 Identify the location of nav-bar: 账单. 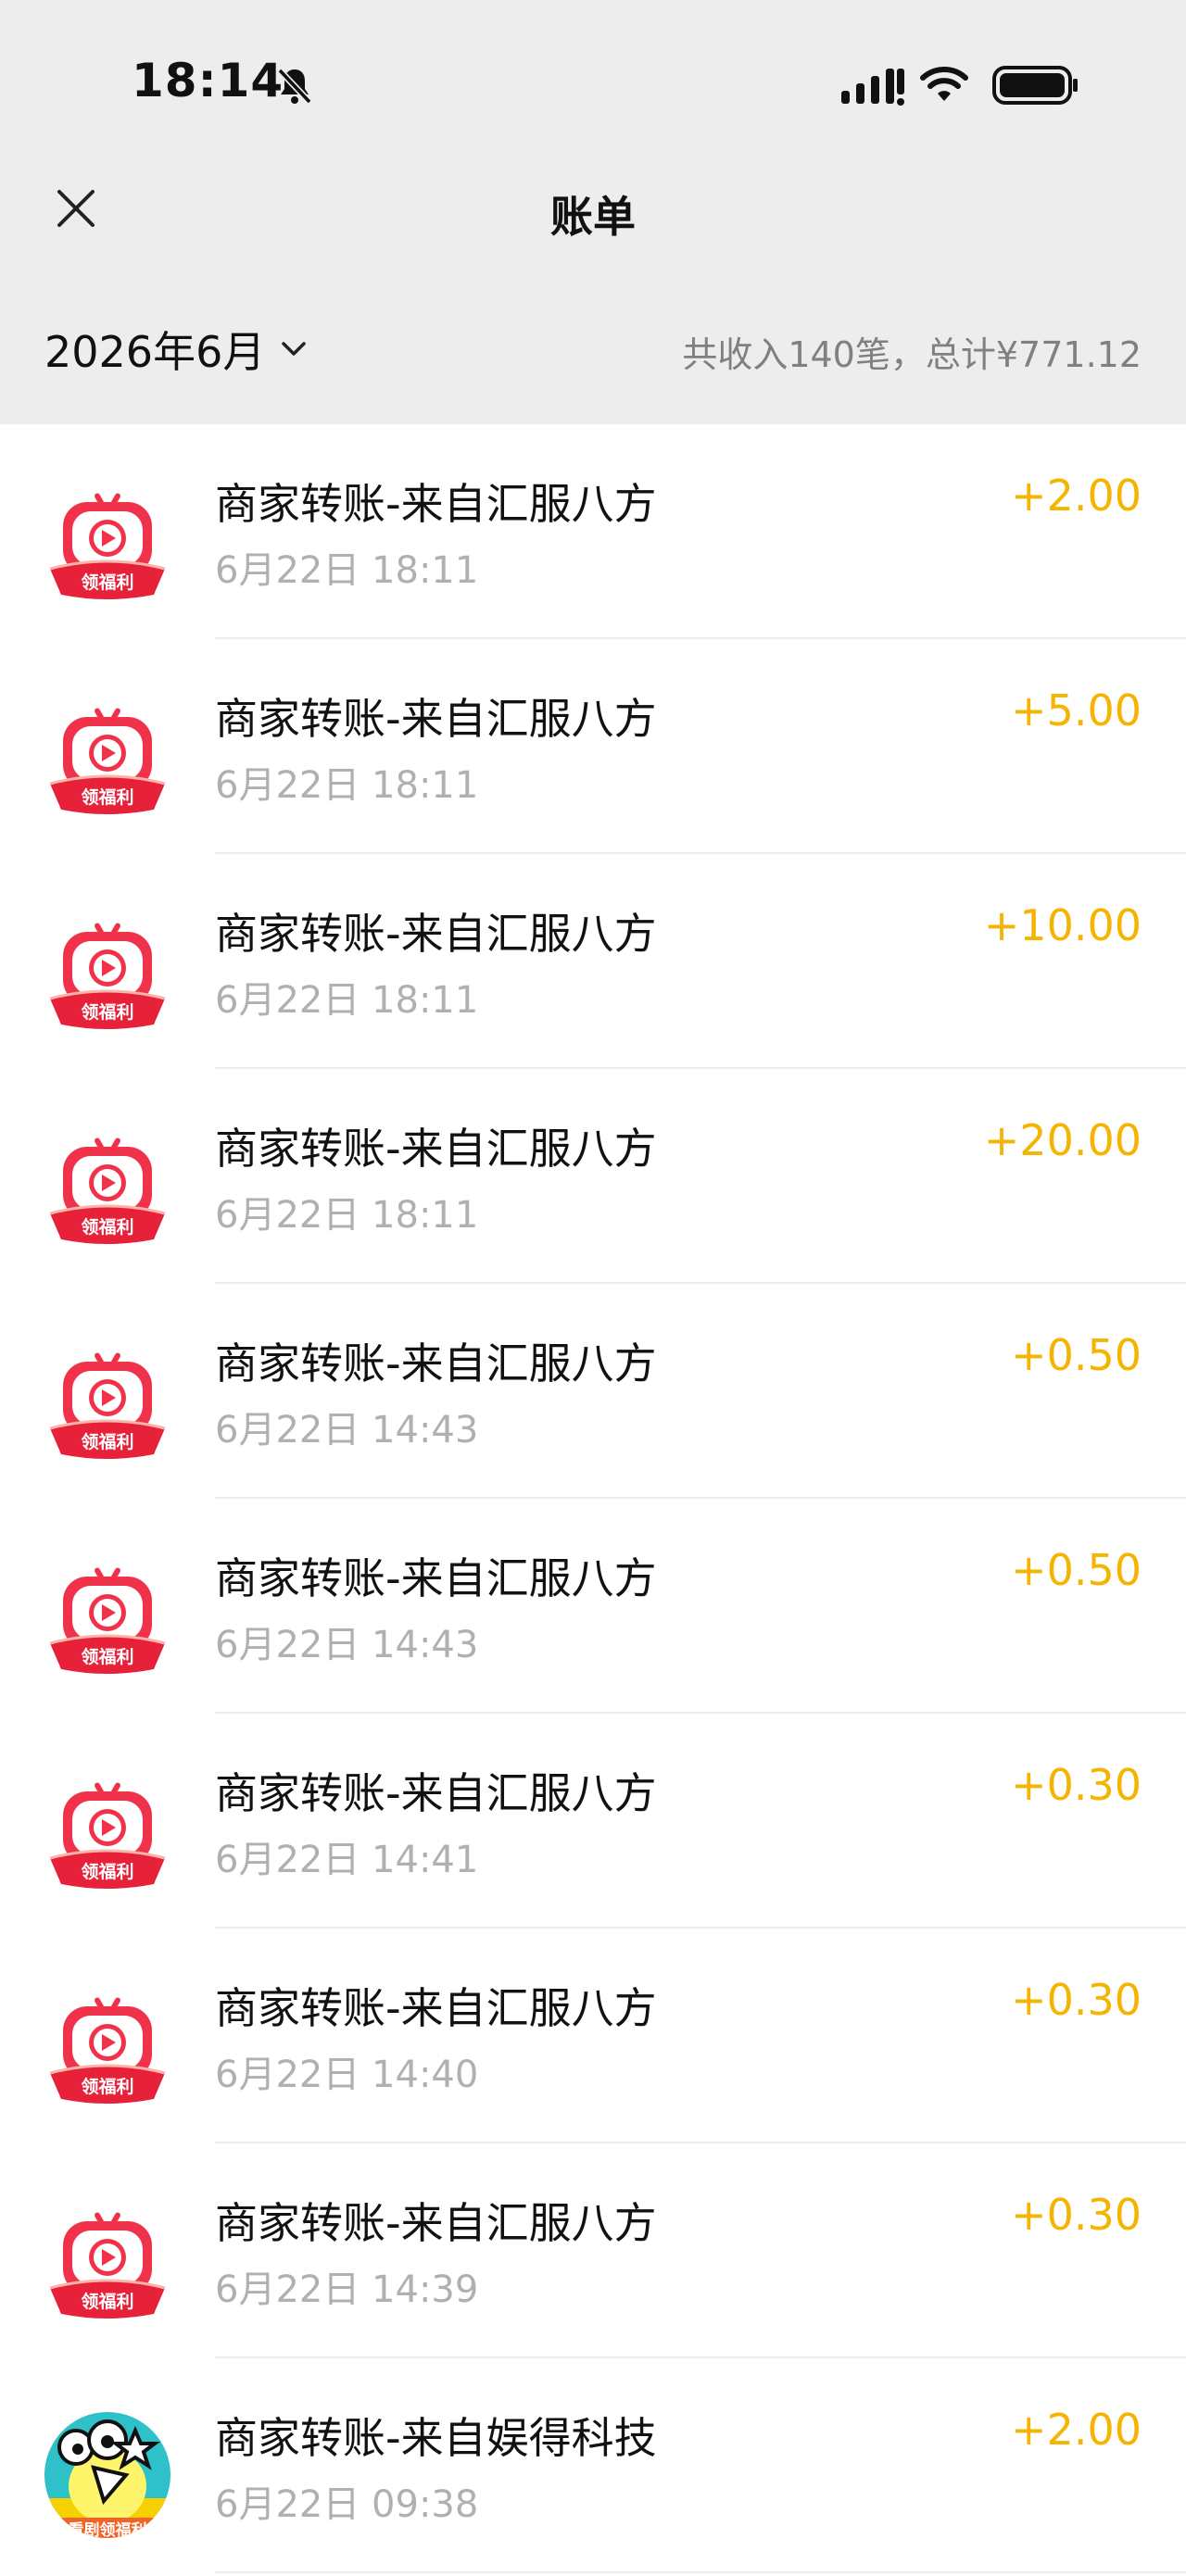
(593, 214).